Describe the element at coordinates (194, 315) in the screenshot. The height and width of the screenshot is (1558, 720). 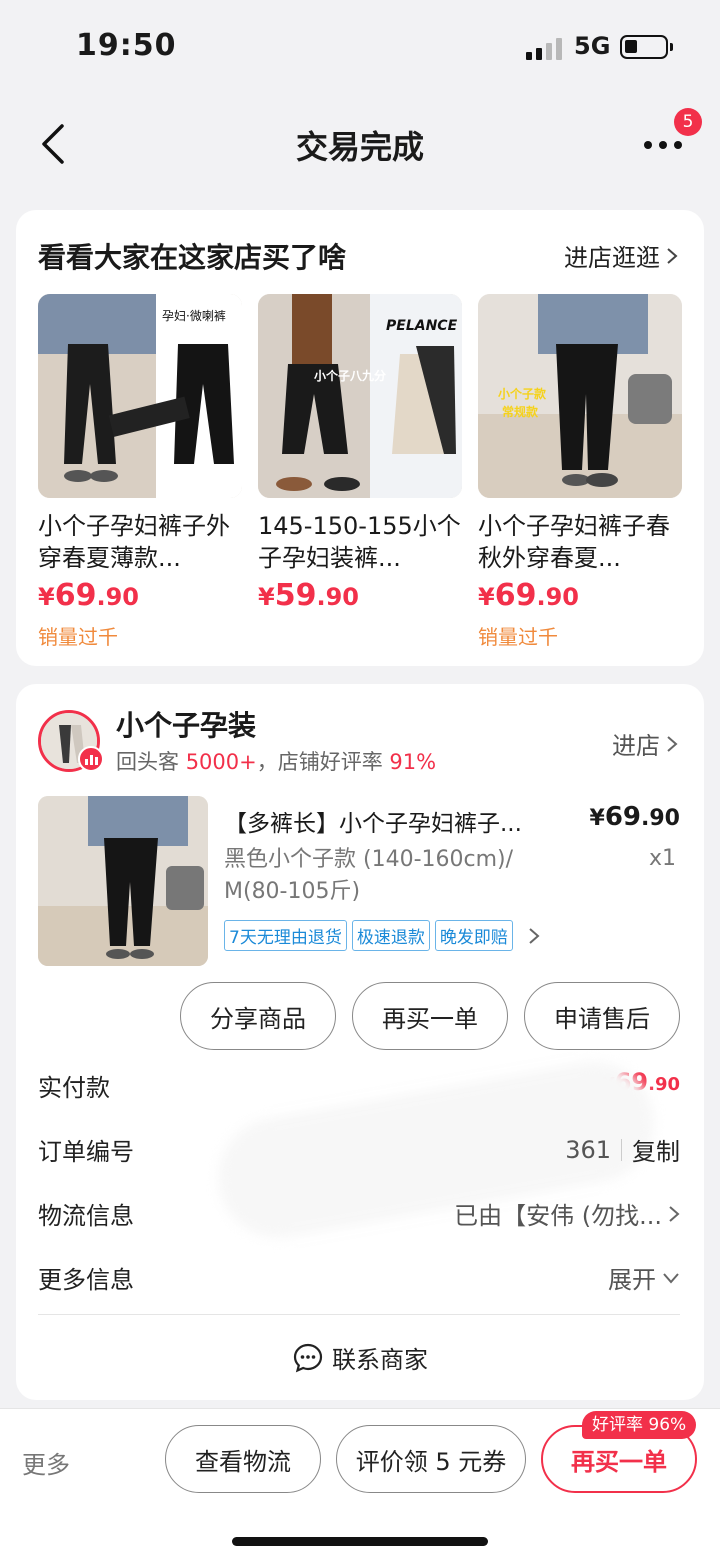
I see `svg-text: 孕妇·微喇裤` at that location.